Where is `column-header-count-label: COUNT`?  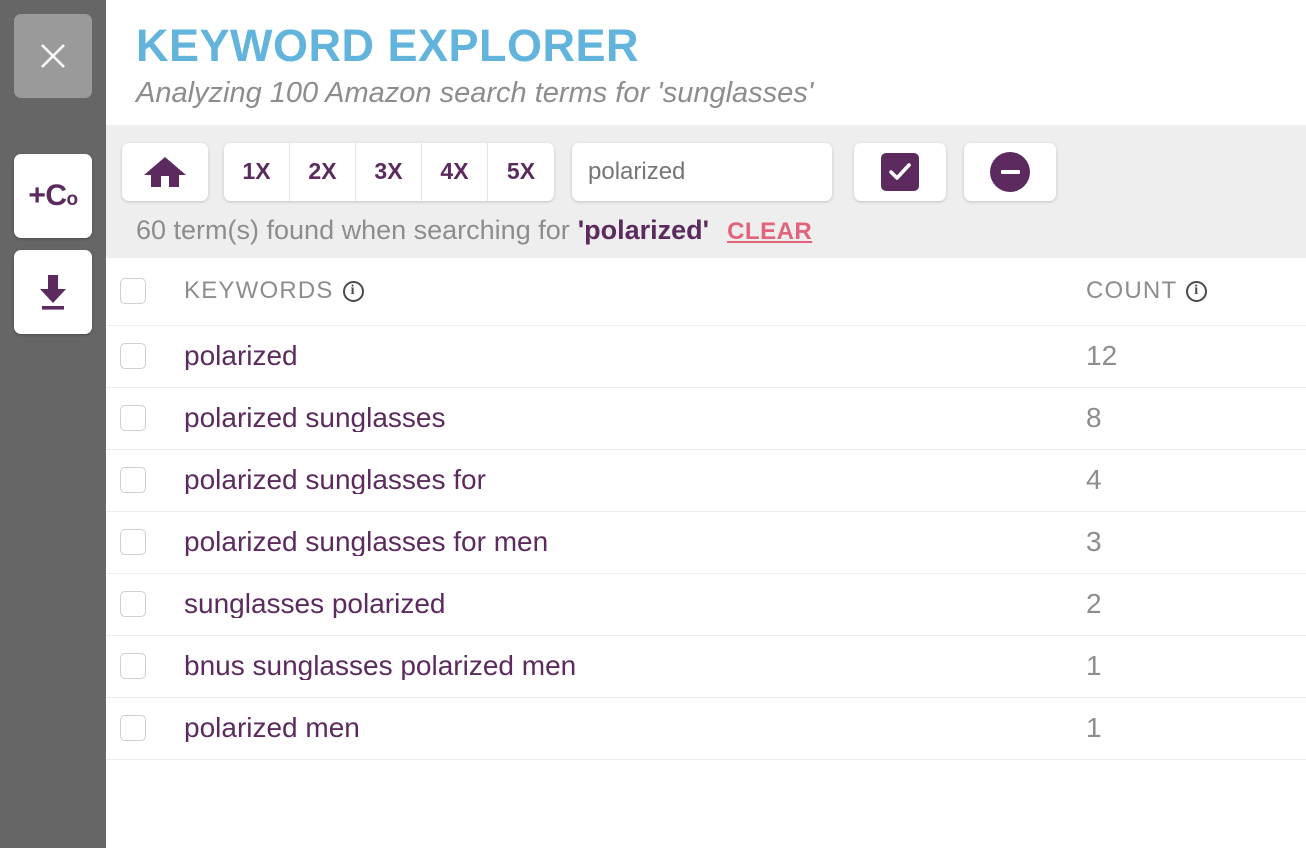 column-header-count-label: COUNT is located at coordinates (1132, 291).